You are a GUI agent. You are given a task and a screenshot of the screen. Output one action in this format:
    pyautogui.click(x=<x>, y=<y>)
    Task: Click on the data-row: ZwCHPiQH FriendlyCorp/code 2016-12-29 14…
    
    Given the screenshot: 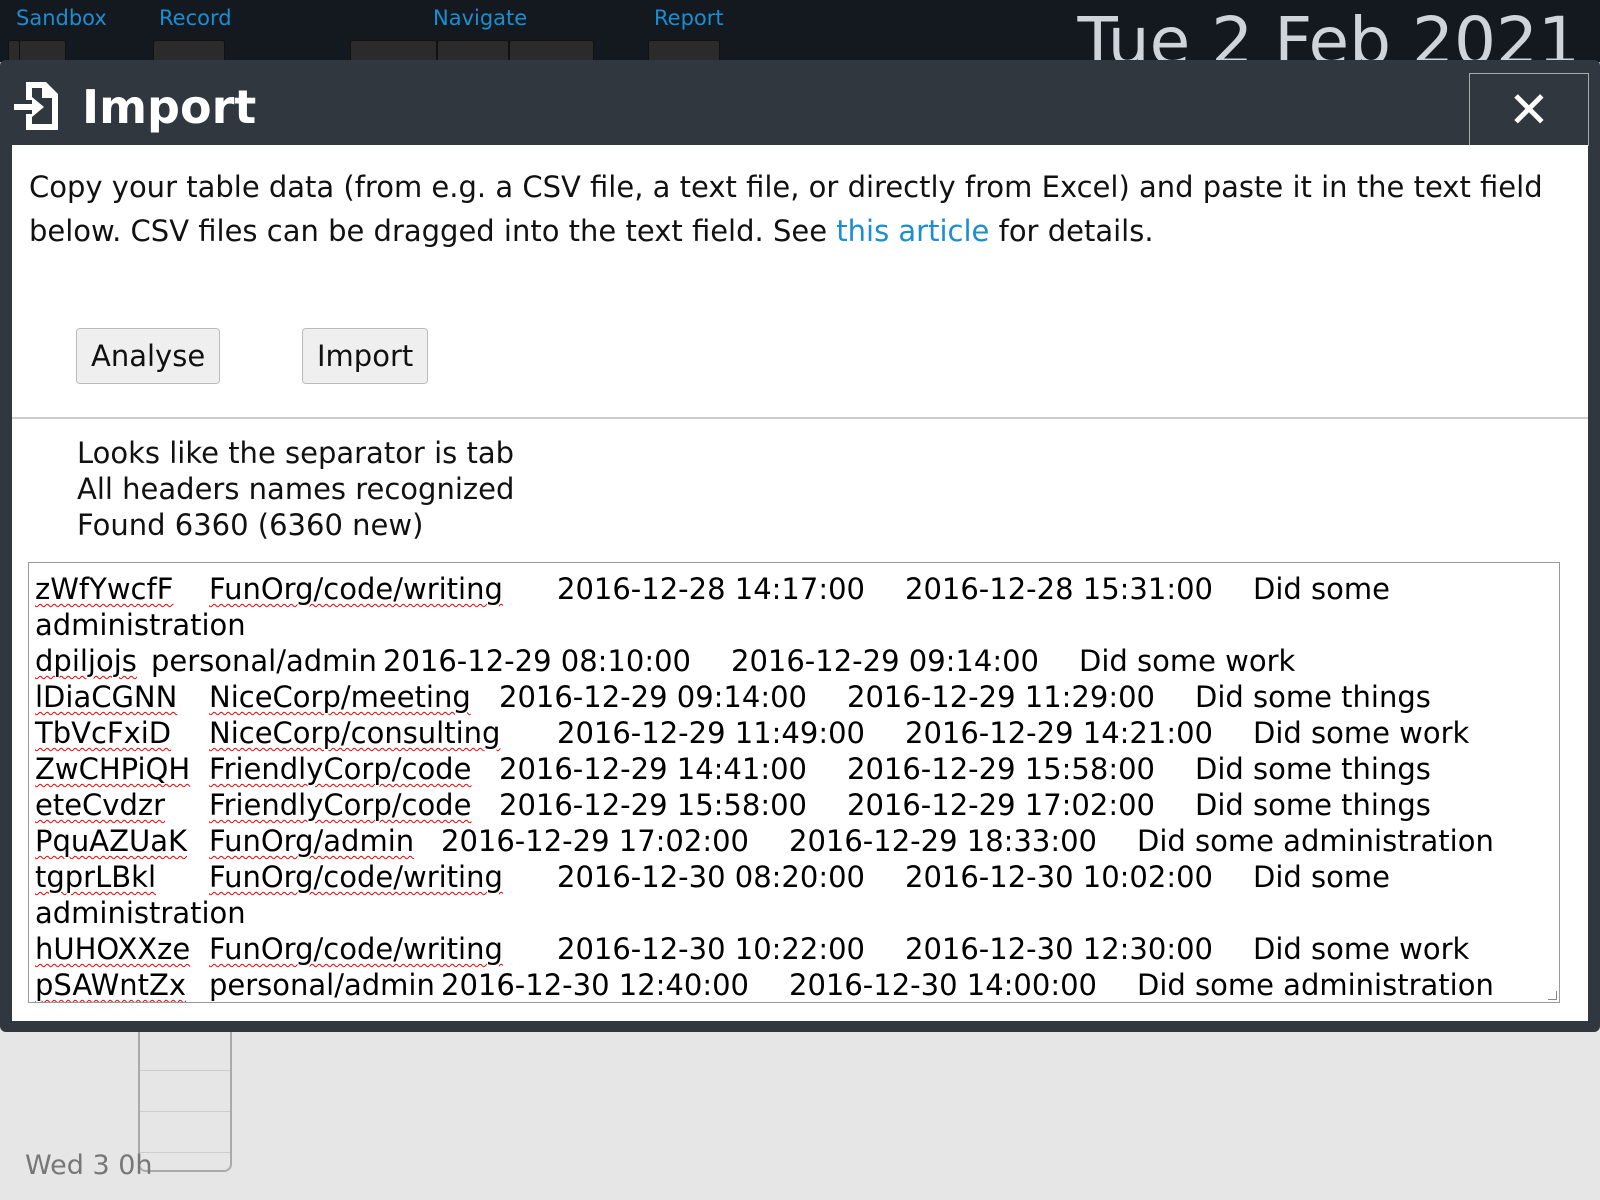 What is the action you would take?
    pyautogui.click(x=792, y=769)
    